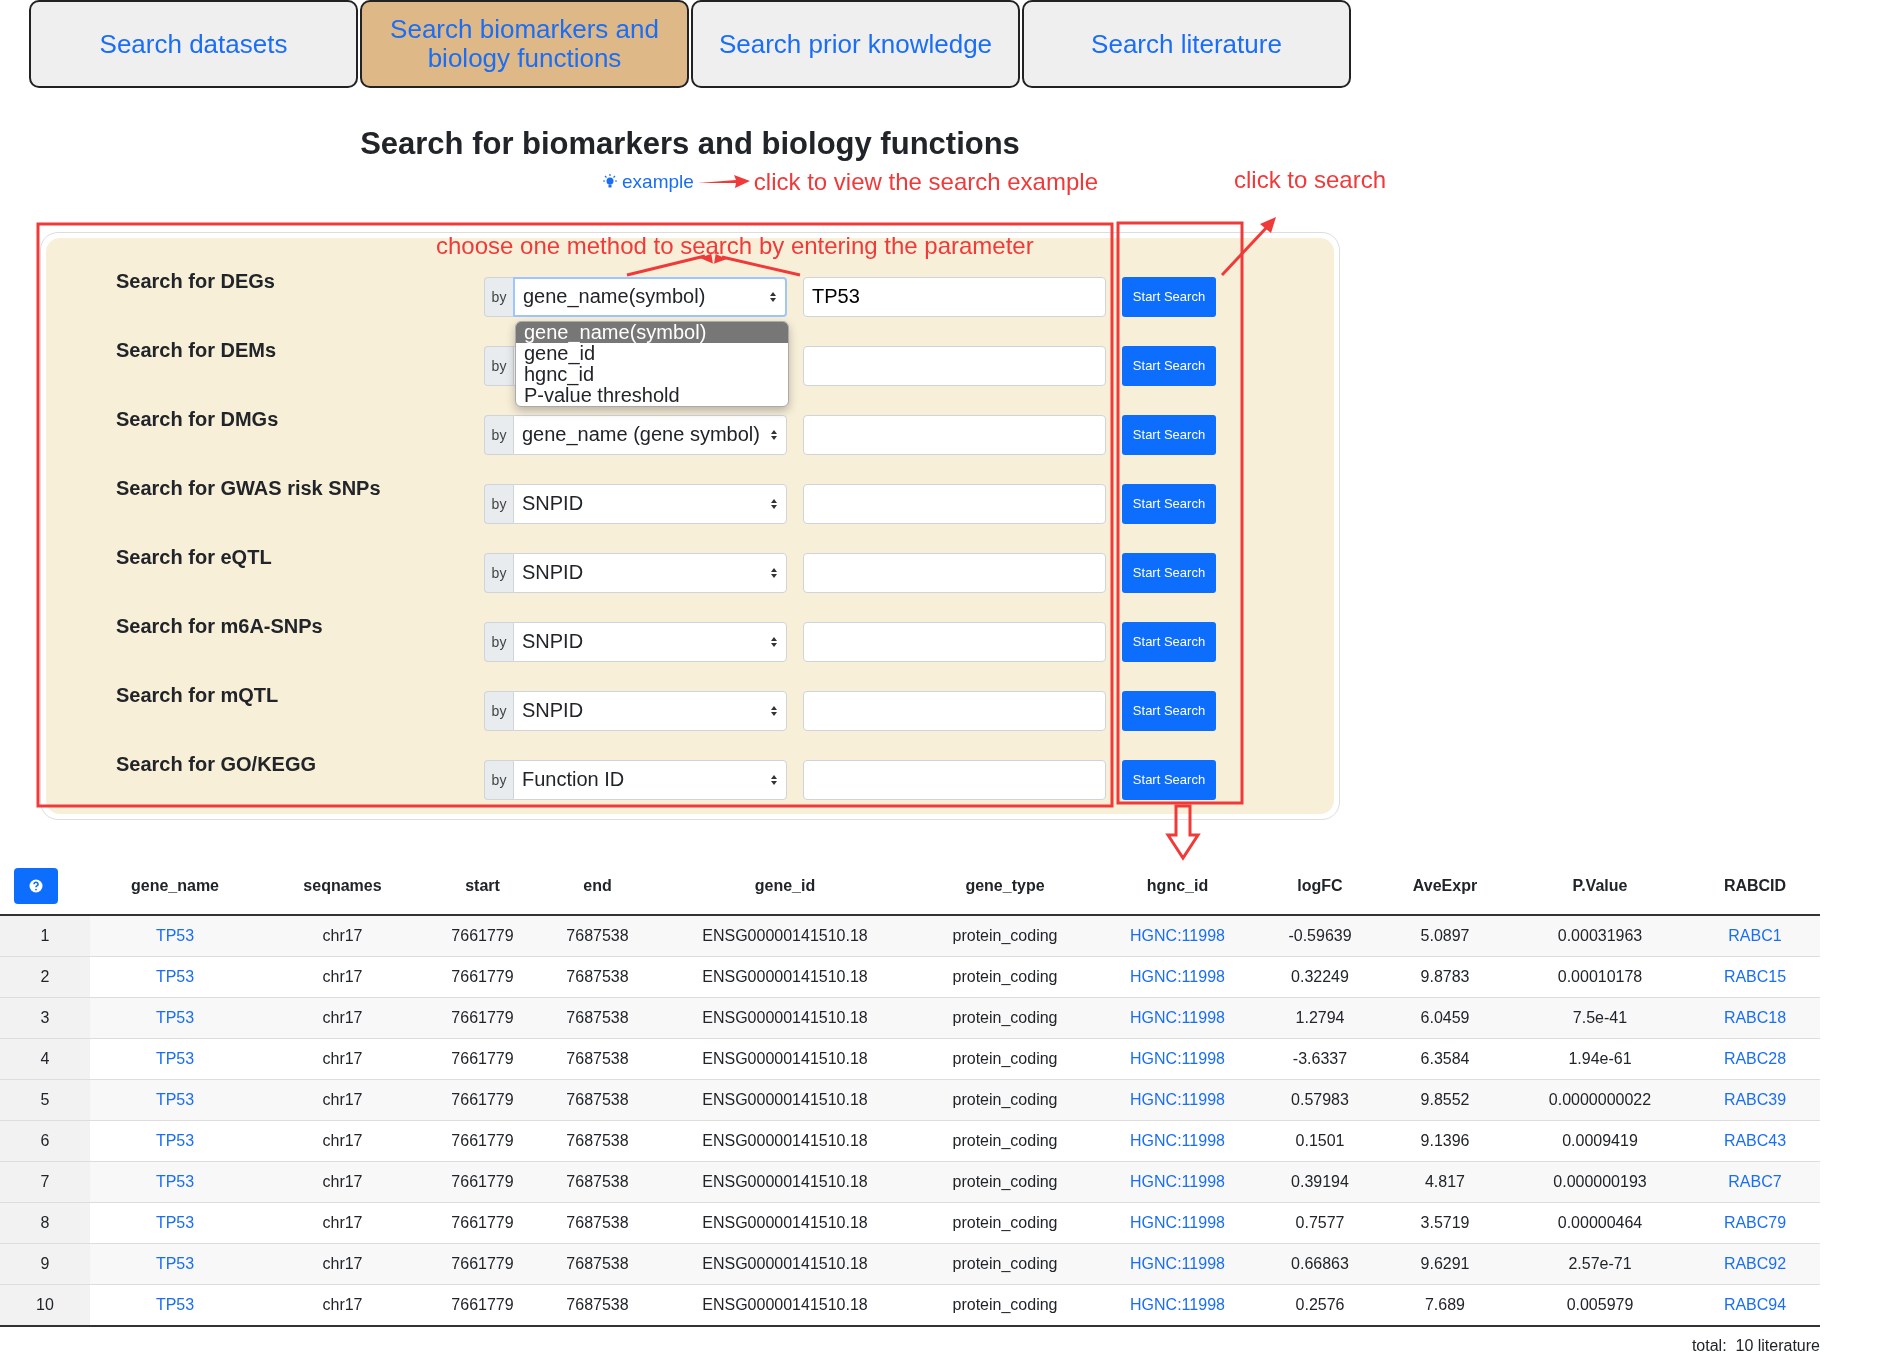 This screenshot has width=1893, height=1357. Describe the element at coordinates (1755, 1263) in the screenshot. I see `table-link: RABC92` at that location.